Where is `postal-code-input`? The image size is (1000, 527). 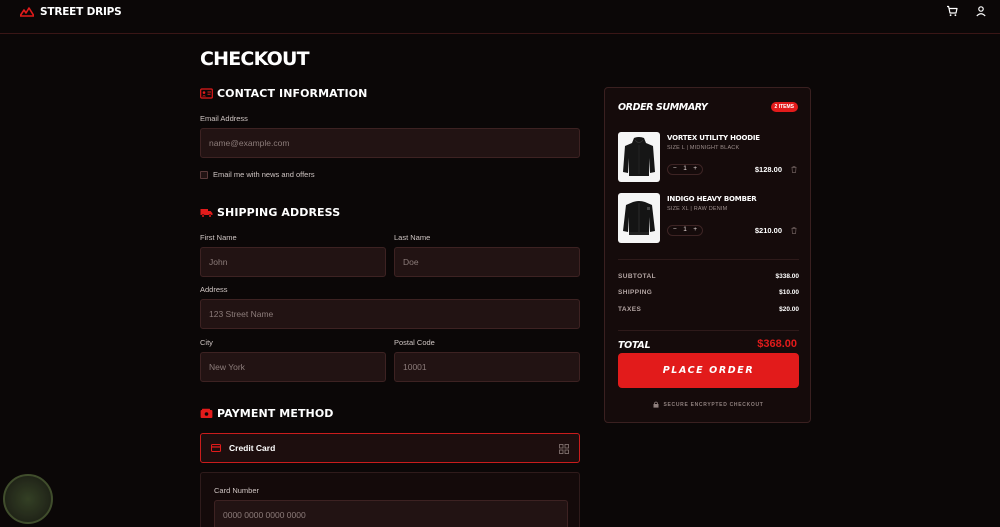 postal-code-input is located at coordinates (487, 367).